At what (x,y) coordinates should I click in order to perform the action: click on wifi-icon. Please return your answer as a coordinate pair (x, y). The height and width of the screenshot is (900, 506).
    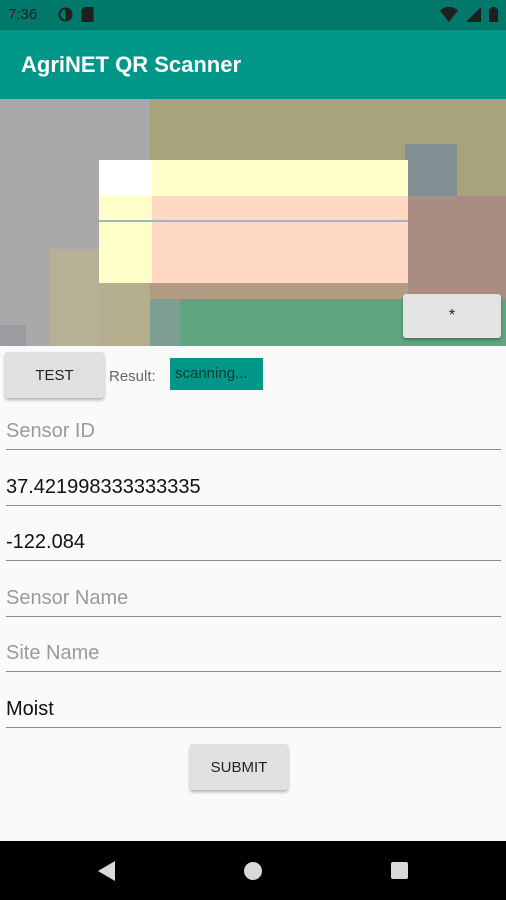
    Looking at the image, I should click on (449, 16).